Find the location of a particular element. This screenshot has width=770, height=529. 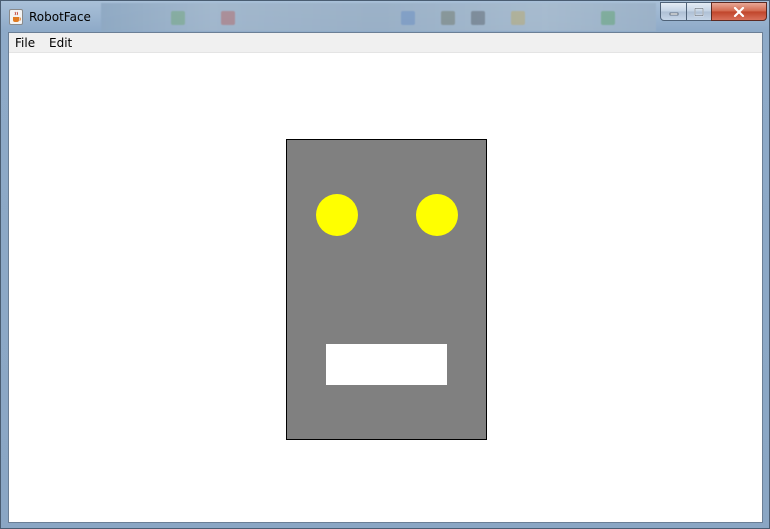

robot-mouth is located at coordinates (386, 364).